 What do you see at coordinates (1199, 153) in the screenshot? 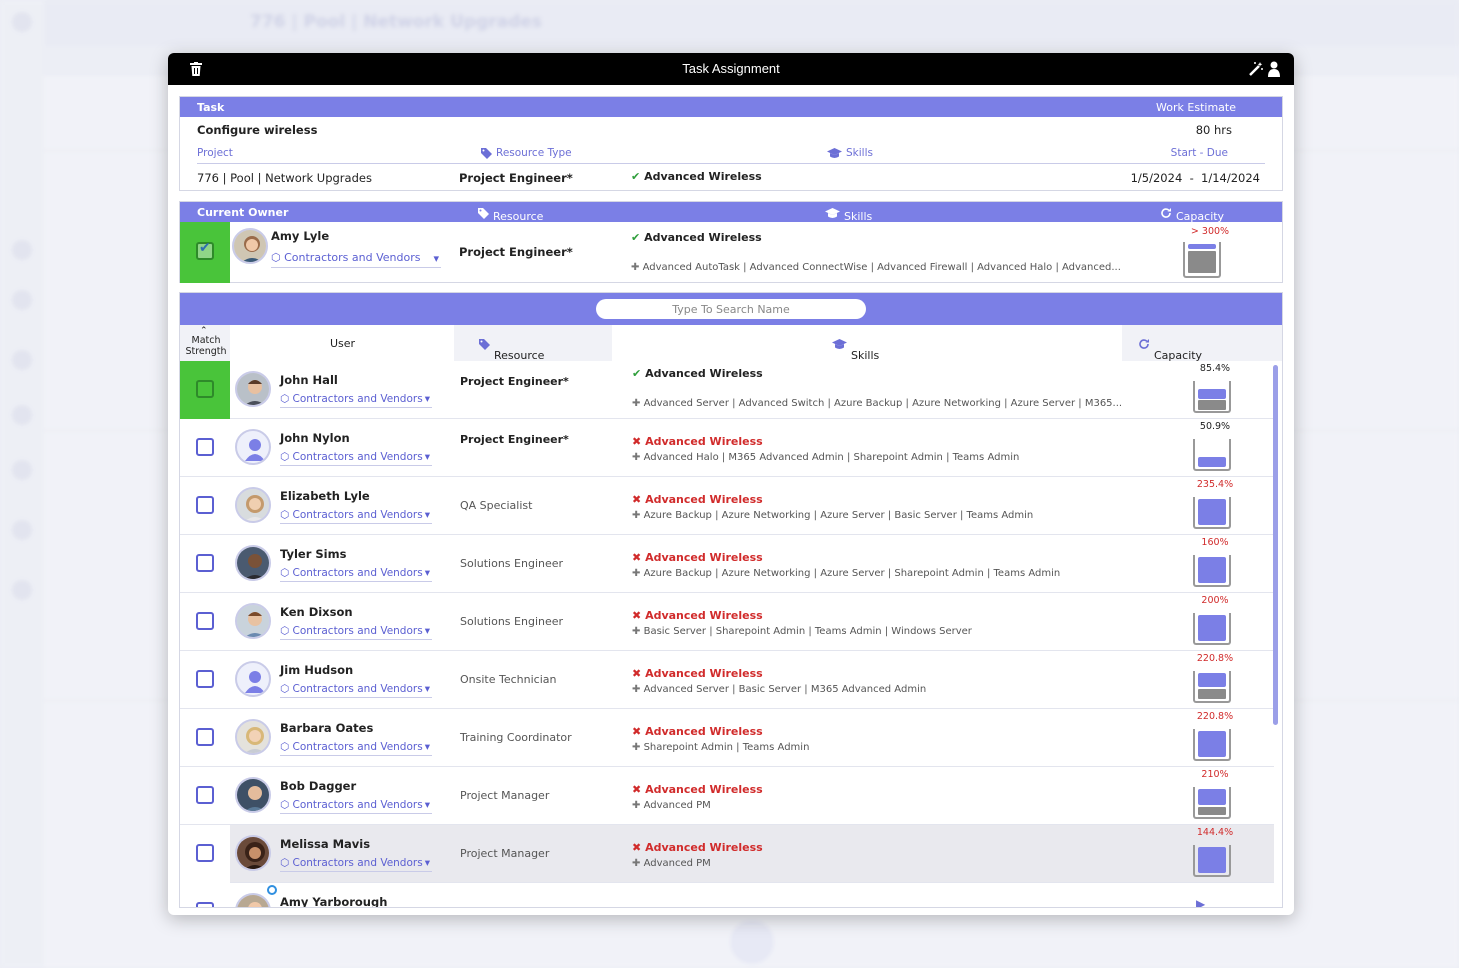
I see `start-due-label: Start - Due` at bounding box center [1199, 153].